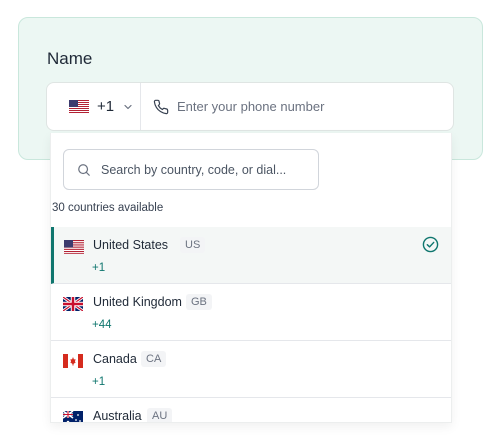 The width and height of the screenshot is (500, 438). Describe the element at coordinates (251, 255) in the screenshot. I see `country-option-us: United States US +1` at that location.